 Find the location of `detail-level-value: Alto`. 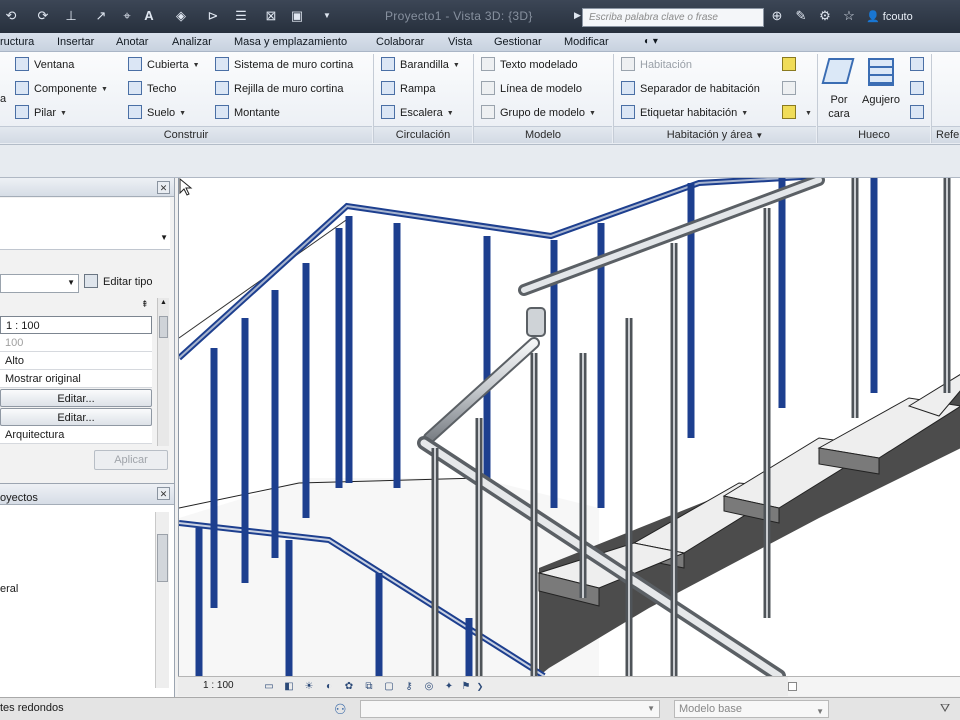

detail-level-value: Alto is located at coordinates (76, 361).